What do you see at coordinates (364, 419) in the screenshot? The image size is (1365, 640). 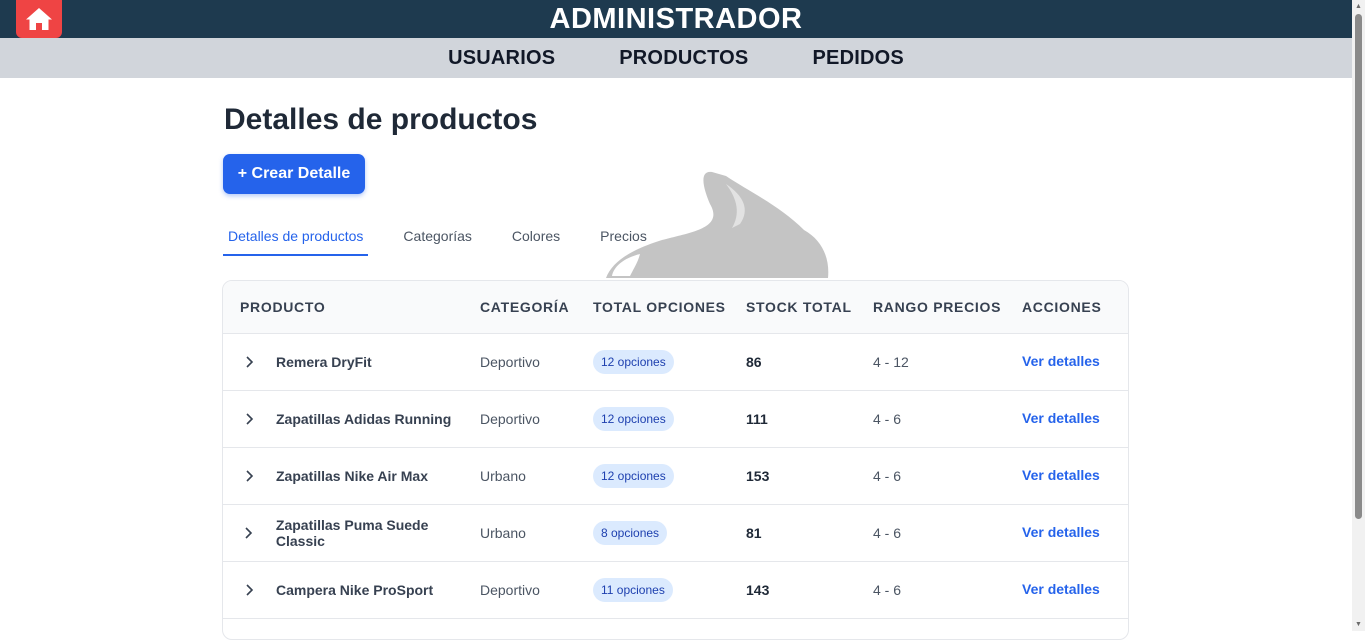 I see `product-name: Zapatillas Adidas Running` at bounding box center [364, 419].